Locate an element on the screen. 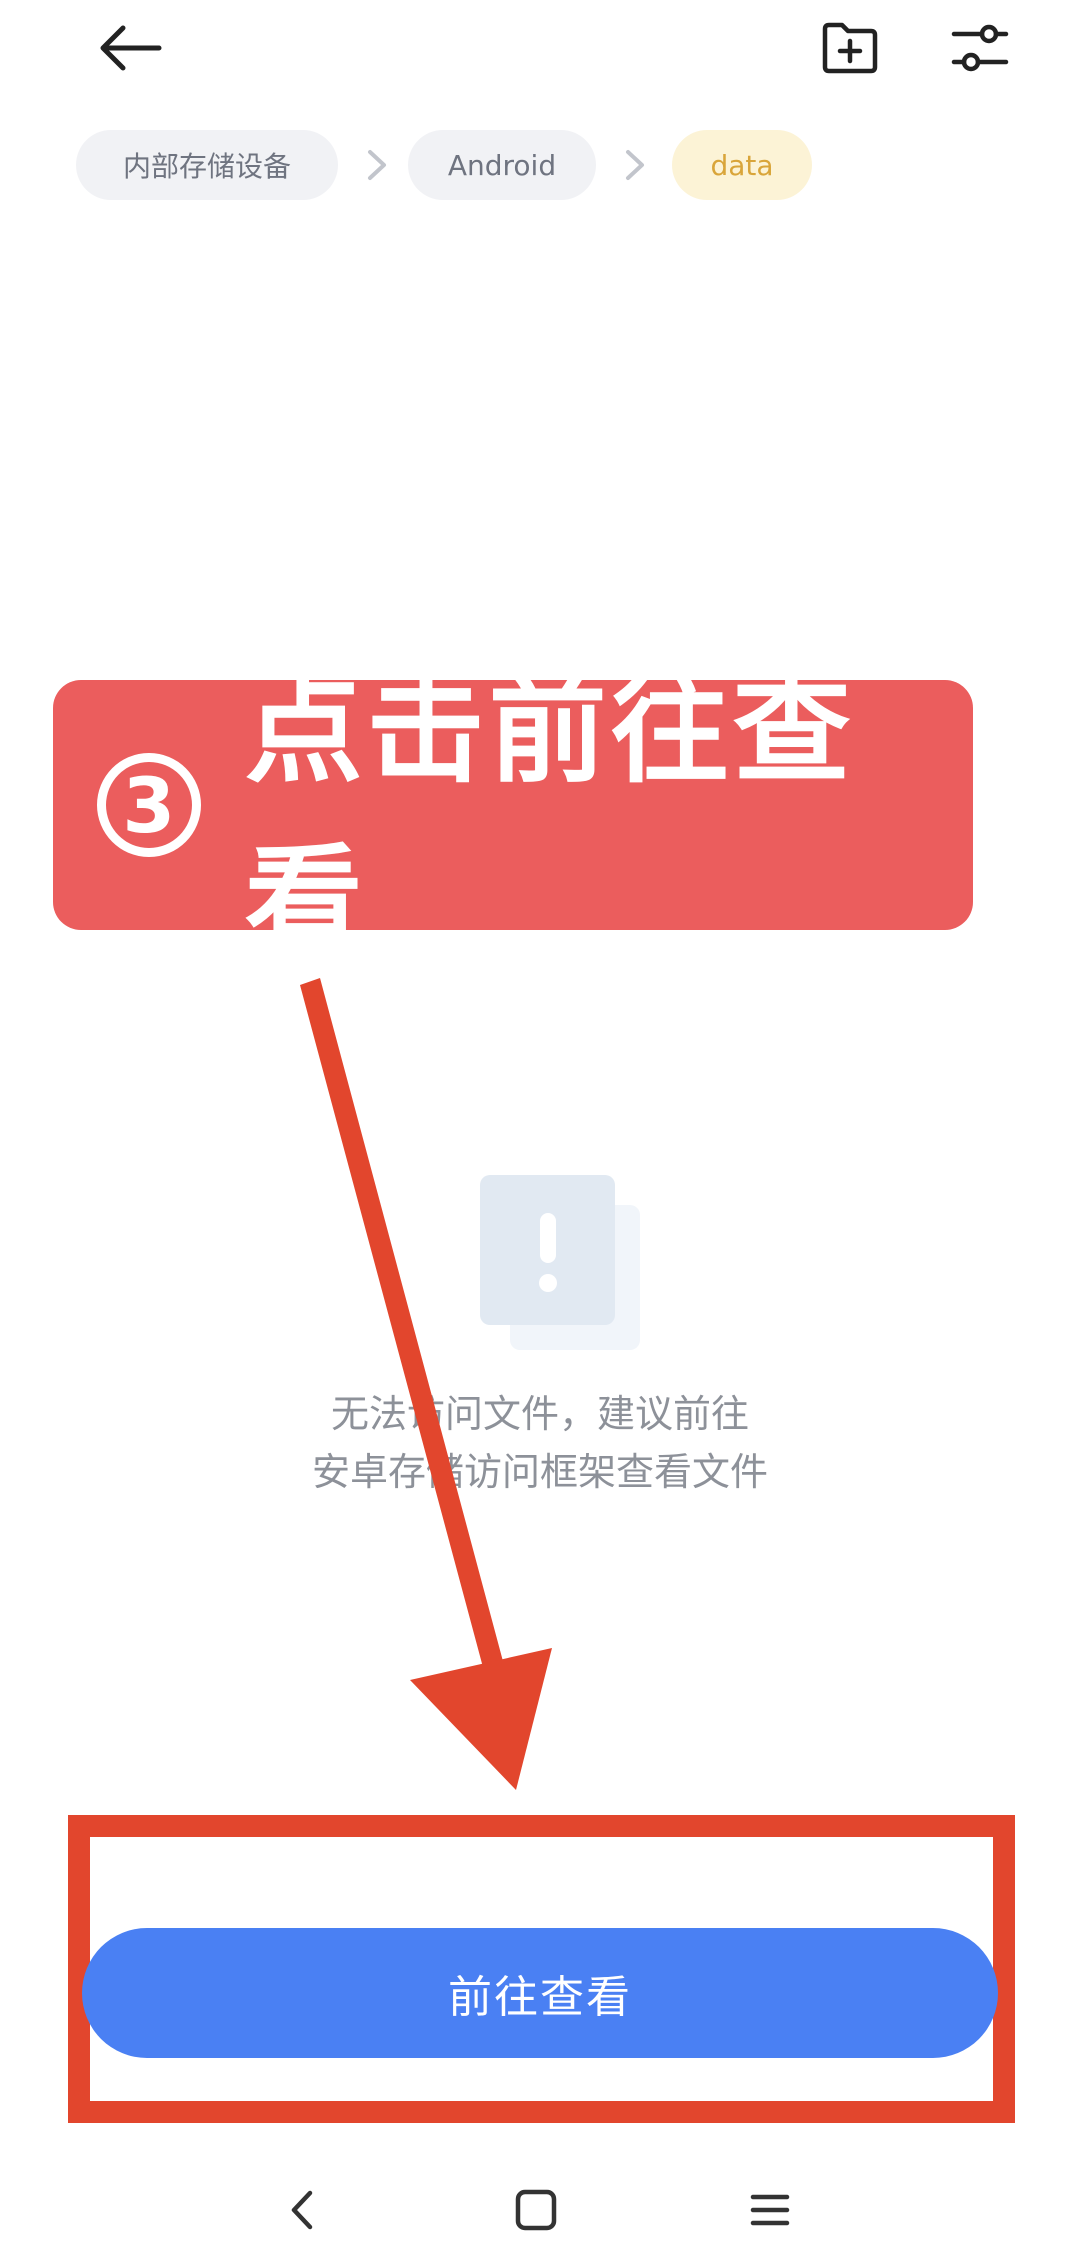 Image resolution: width=1080 pixels, height=2264 pixels. nav-back-button is located at coordinates (302, 2210).